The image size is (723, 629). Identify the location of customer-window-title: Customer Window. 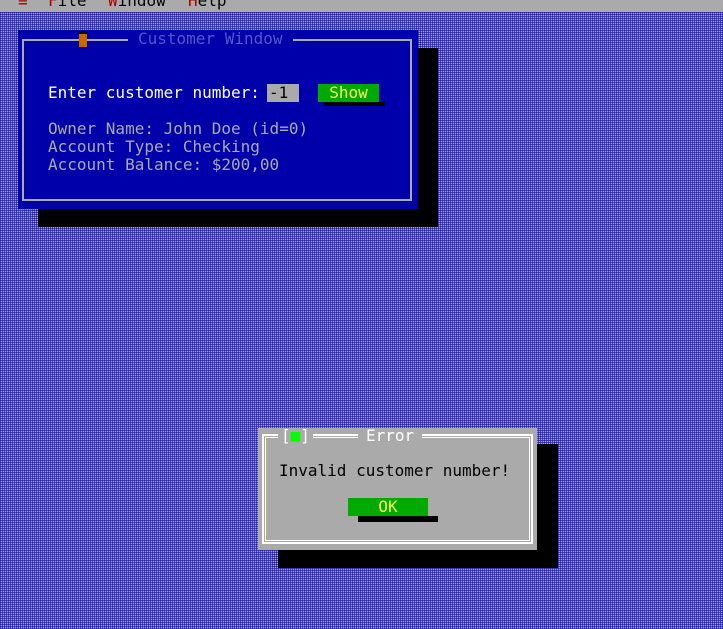
(210, 39).